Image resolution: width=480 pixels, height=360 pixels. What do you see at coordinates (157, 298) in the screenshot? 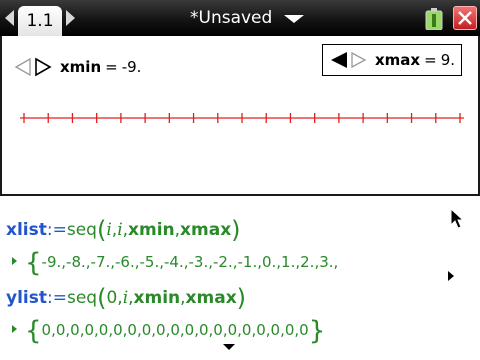
I see `ylist-arg-low: xmin` at bounding box center [157, 298].